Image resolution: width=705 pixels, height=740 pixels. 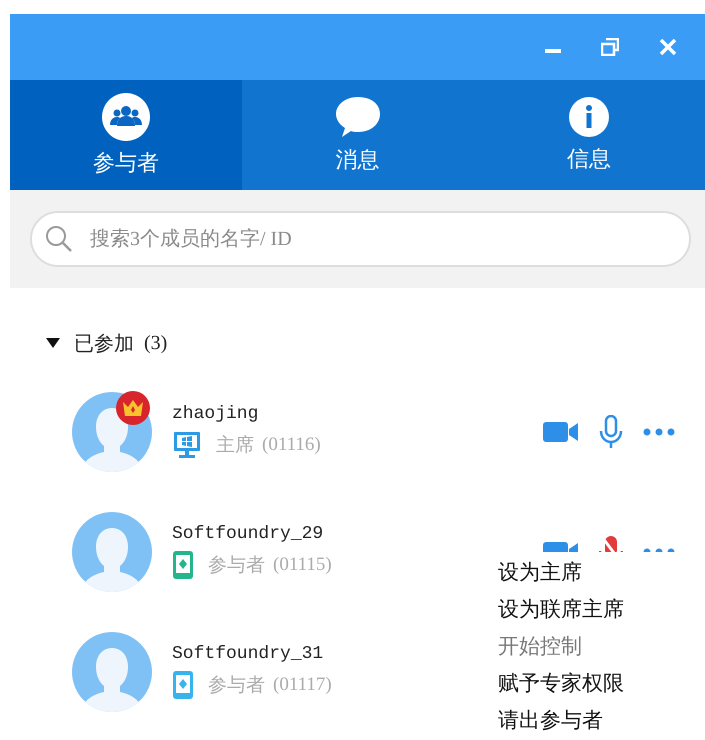 What do you see at coordinates (291, 445) in the screenshot?
I see `participant-id: (01116)` at bounding box center [291, 445].